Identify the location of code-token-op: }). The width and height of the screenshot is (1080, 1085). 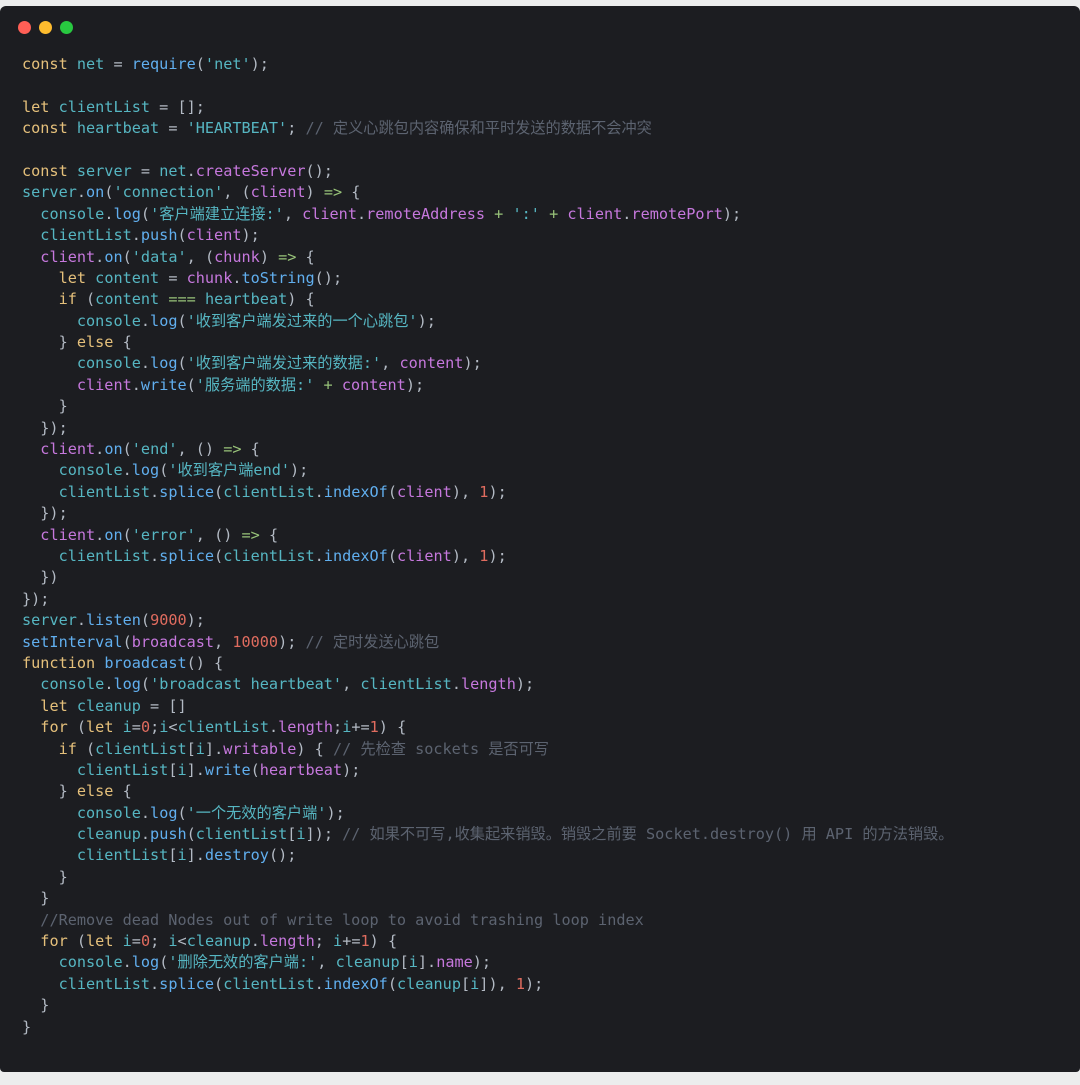
(40, 577).